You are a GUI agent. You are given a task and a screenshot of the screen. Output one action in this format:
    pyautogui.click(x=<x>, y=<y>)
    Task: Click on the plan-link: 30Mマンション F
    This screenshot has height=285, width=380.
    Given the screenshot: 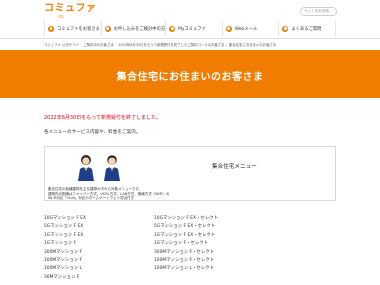 What is the action you would take?
    pyautogui.click(x=65, y=278)
    